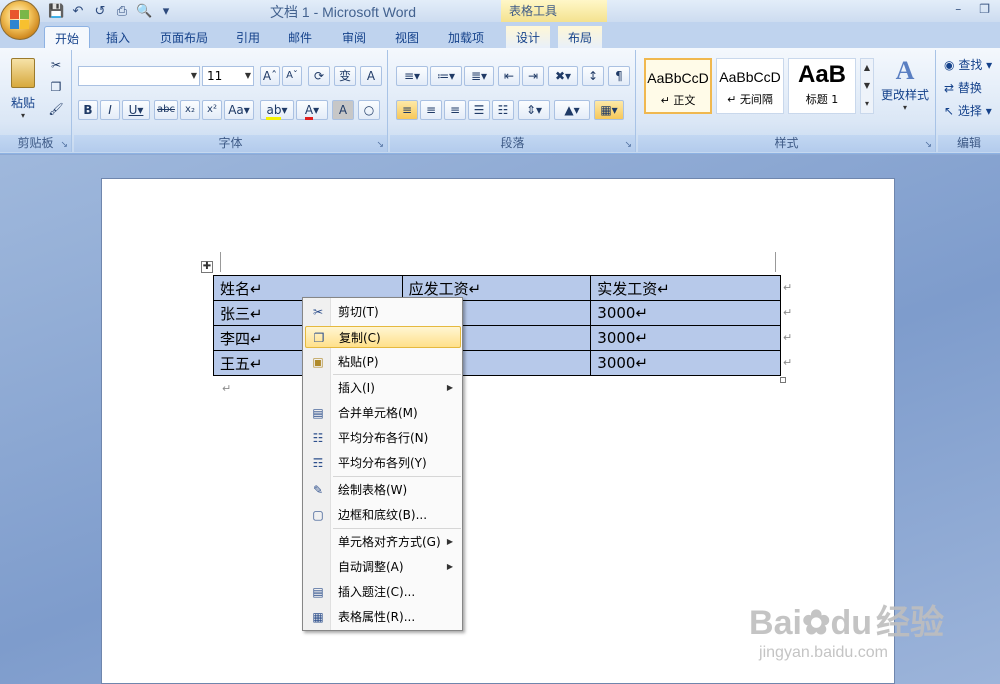 Image resolution: width=1000 pixels, height=684 pixels. I want to click on table-cell: 实发工资↵, so click(685, 288).